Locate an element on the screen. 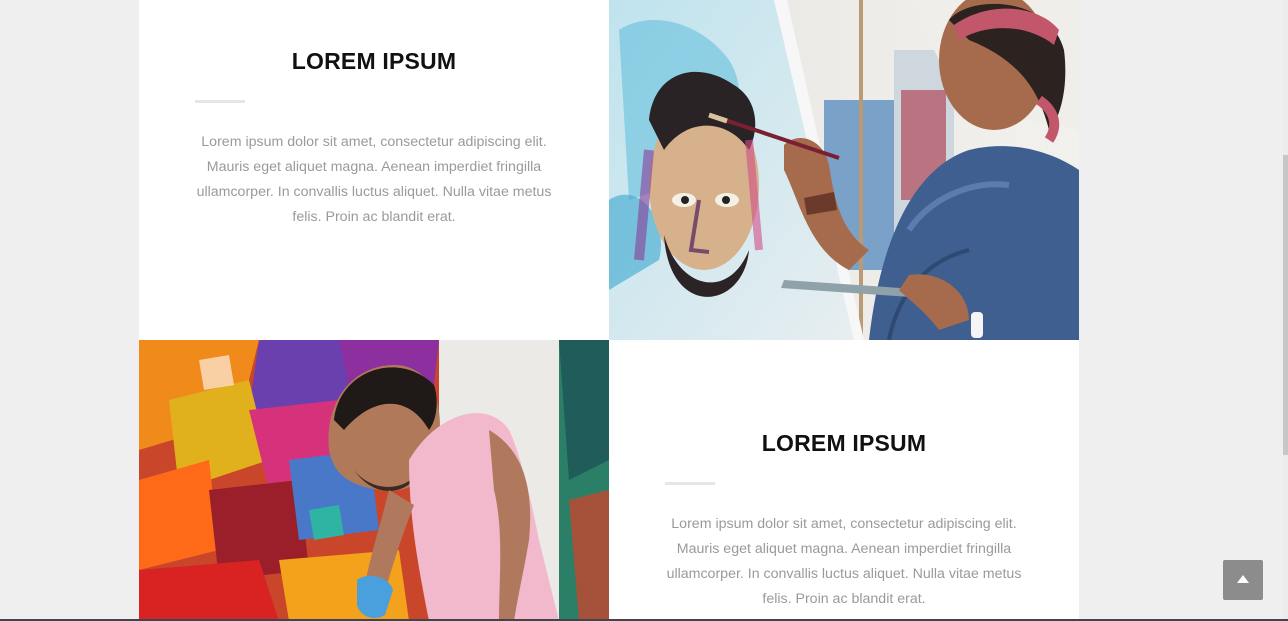  back-to-top-button is located at coordinates (1243, 580).